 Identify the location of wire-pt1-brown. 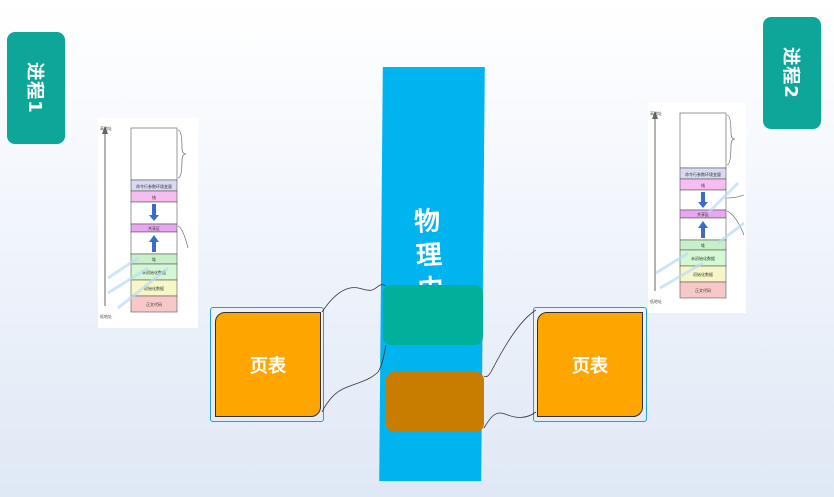
(354, 378).